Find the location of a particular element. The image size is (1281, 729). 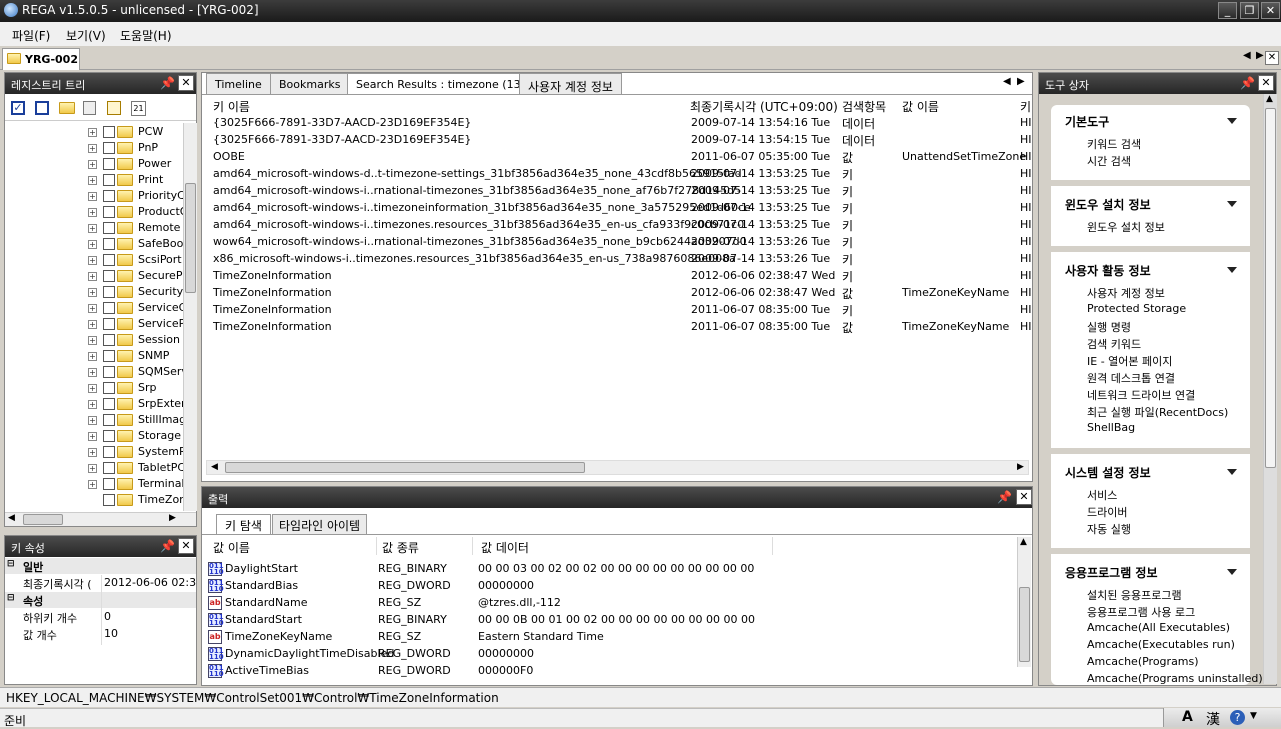

tree-node: + SecurePi is located at coordinates (94, 276).